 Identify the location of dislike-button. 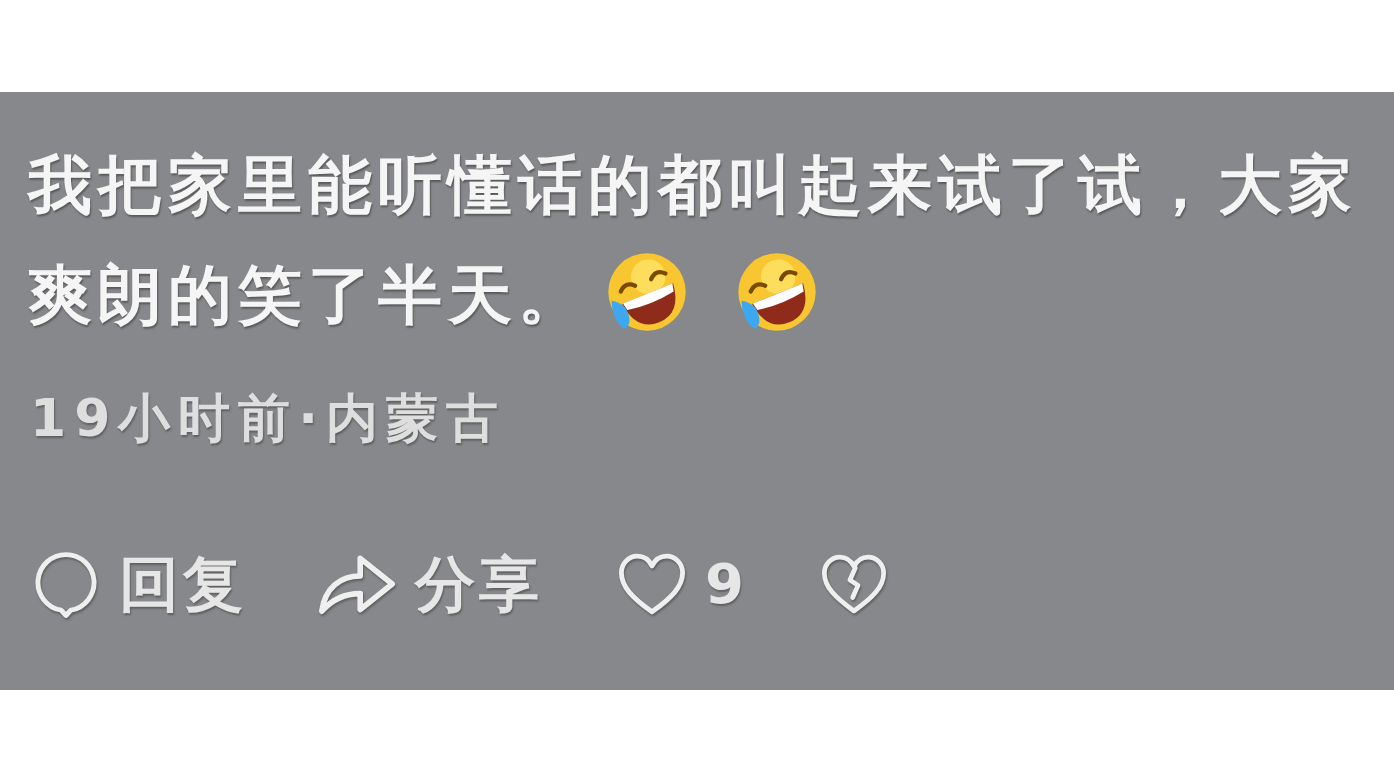
(853, 584).